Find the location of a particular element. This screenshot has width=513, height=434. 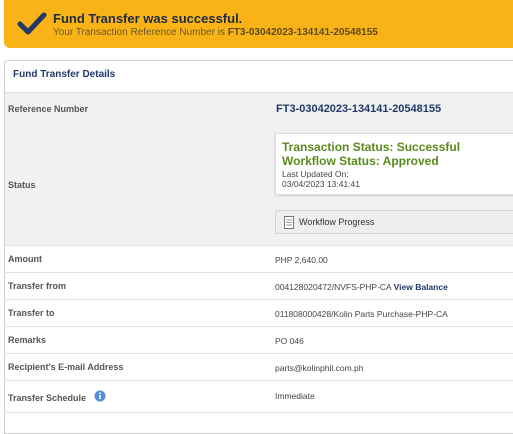

info-icon is located at coordinates (100, 396).